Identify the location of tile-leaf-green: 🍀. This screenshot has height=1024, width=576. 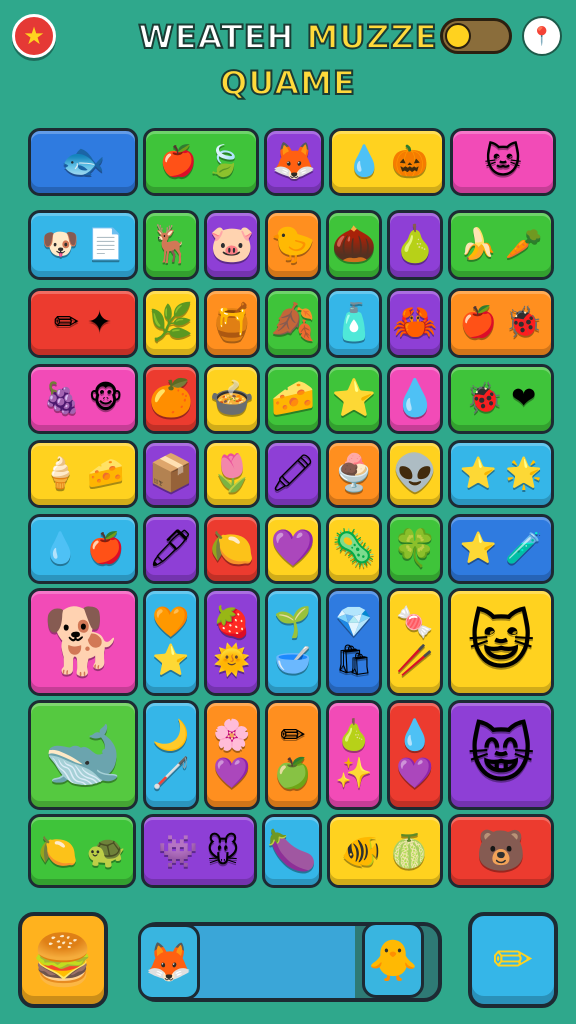
(415, 549).